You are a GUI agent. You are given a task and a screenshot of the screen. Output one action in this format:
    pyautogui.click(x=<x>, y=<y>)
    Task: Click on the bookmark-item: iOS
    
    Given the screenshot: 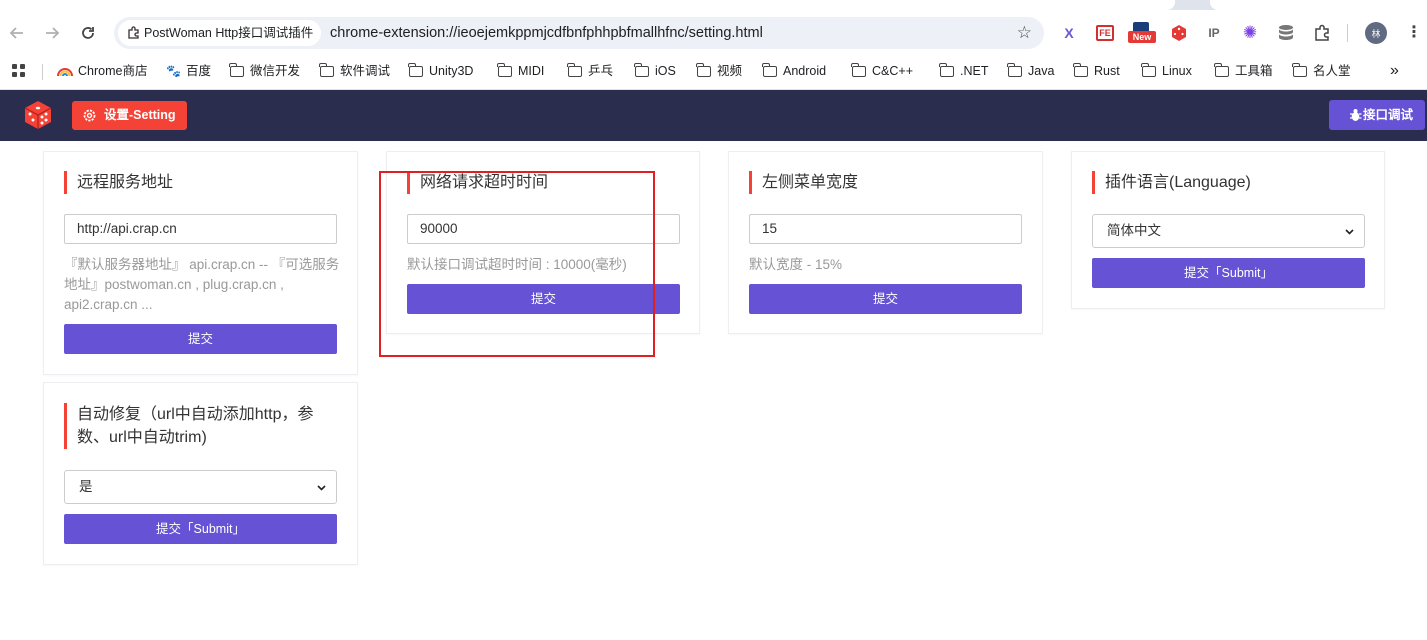 What is the action you would take?
    pyautogui.click(x=655, y=71)
    